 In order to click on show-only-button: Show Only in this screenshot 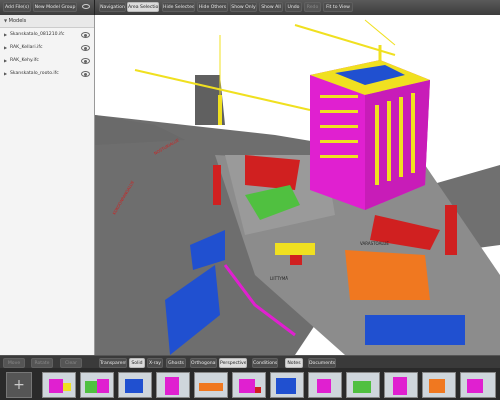, I will do `click(243, 7)`.